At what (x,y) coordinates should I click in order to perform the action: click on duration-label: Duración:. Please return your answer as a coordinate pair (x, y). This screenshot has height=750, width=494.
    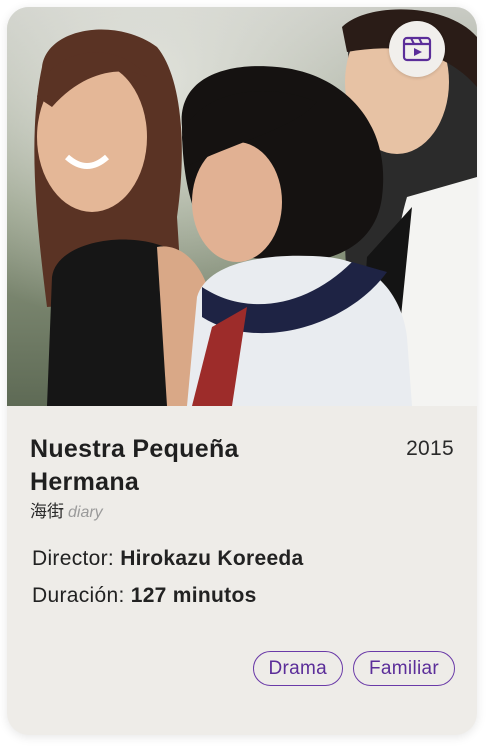
    Looking at the image, I should click on (78, 595).